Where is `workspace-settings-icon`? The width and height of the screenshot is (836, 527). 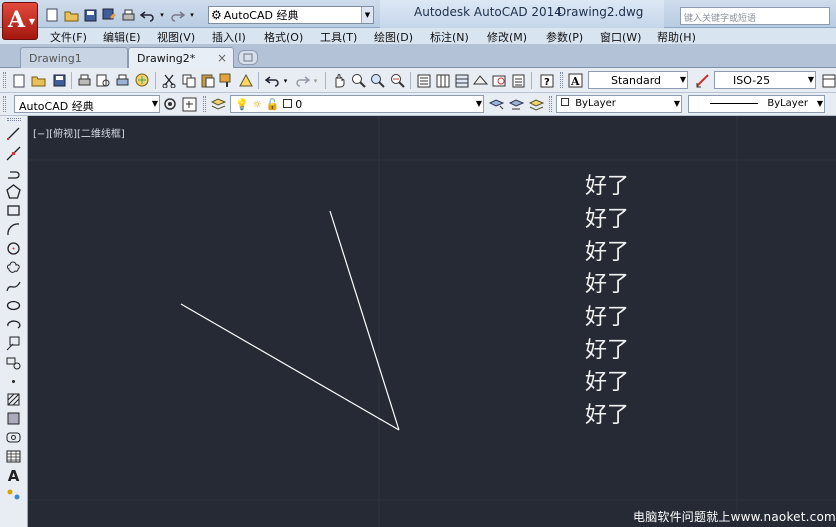
workspace-settings-icon is located at coordinates (189, 104).